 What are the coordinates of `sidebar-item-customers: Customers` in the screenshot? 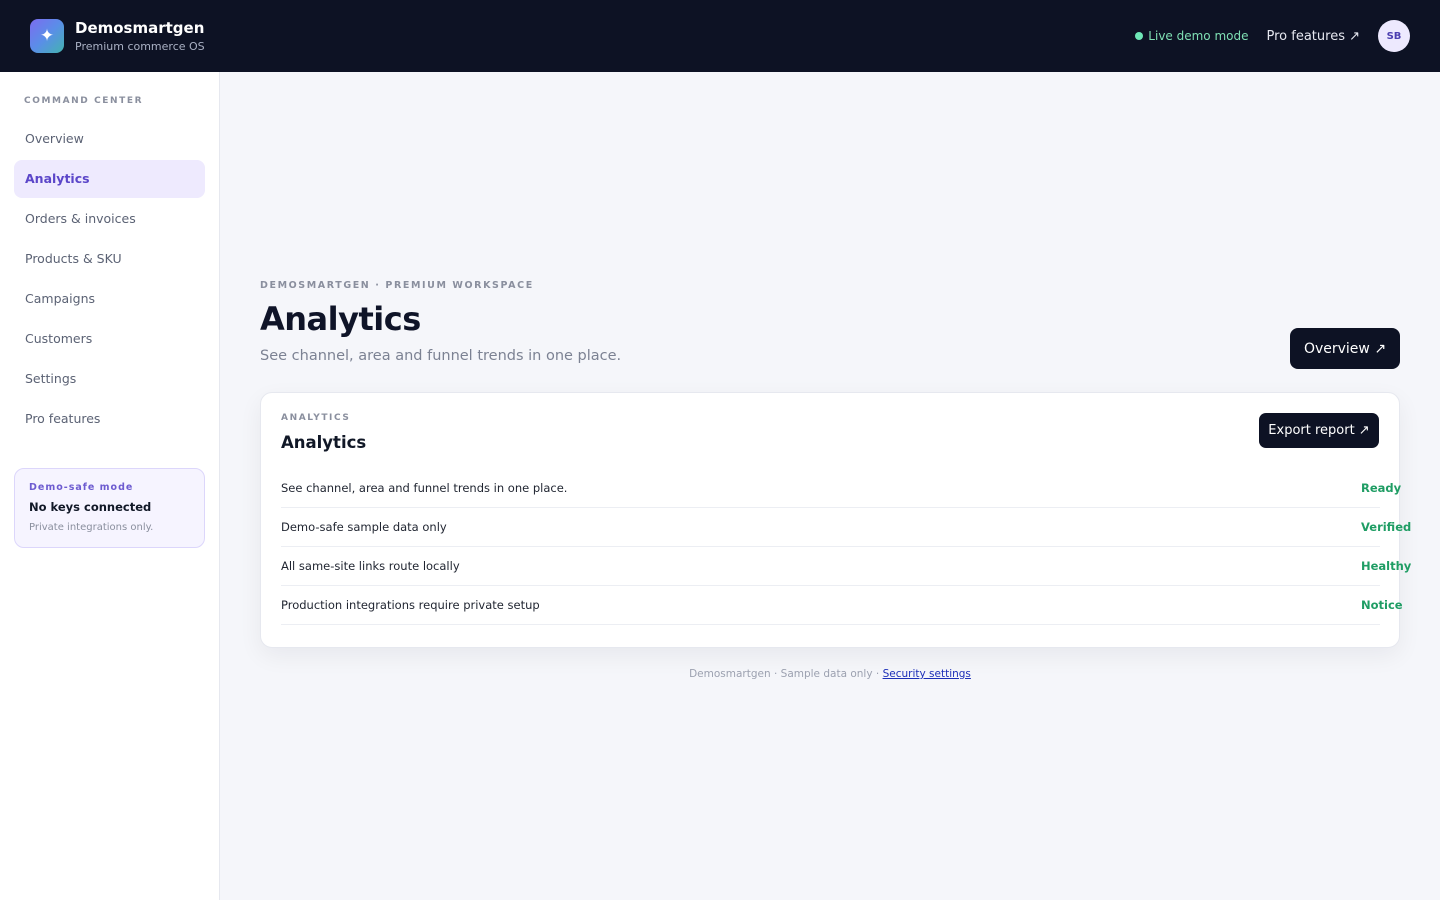 It's located at (109, 339).